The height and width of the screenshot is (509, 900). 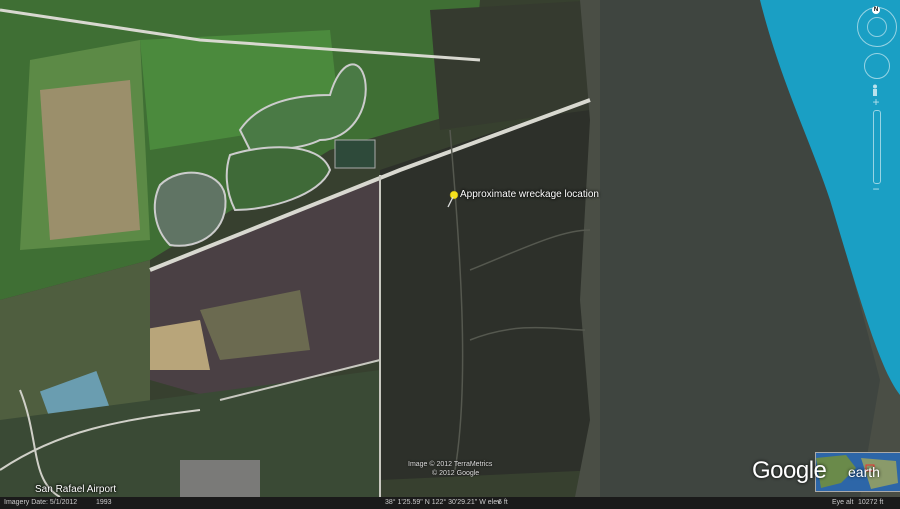 I want to click on north-indicator: N, so click(x=876, y=10).